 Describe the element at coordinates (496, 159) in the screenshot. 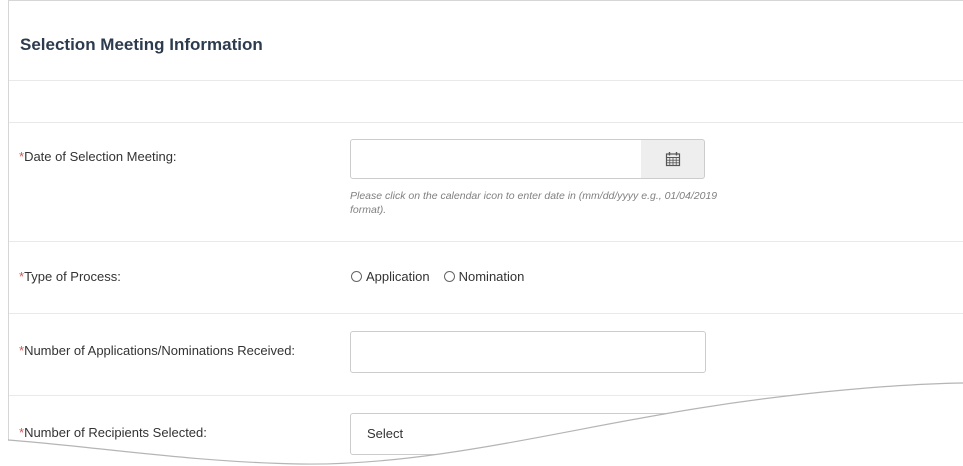

I see `date-field` at that location.